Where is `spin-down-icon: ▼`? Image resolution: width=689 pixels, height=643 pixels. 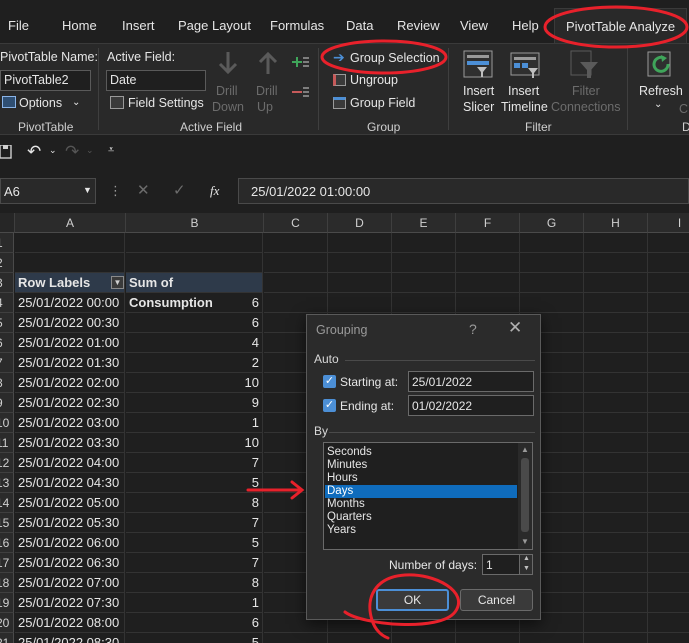 spin-down-icon: ▼ is located at coordinates (526, 568).